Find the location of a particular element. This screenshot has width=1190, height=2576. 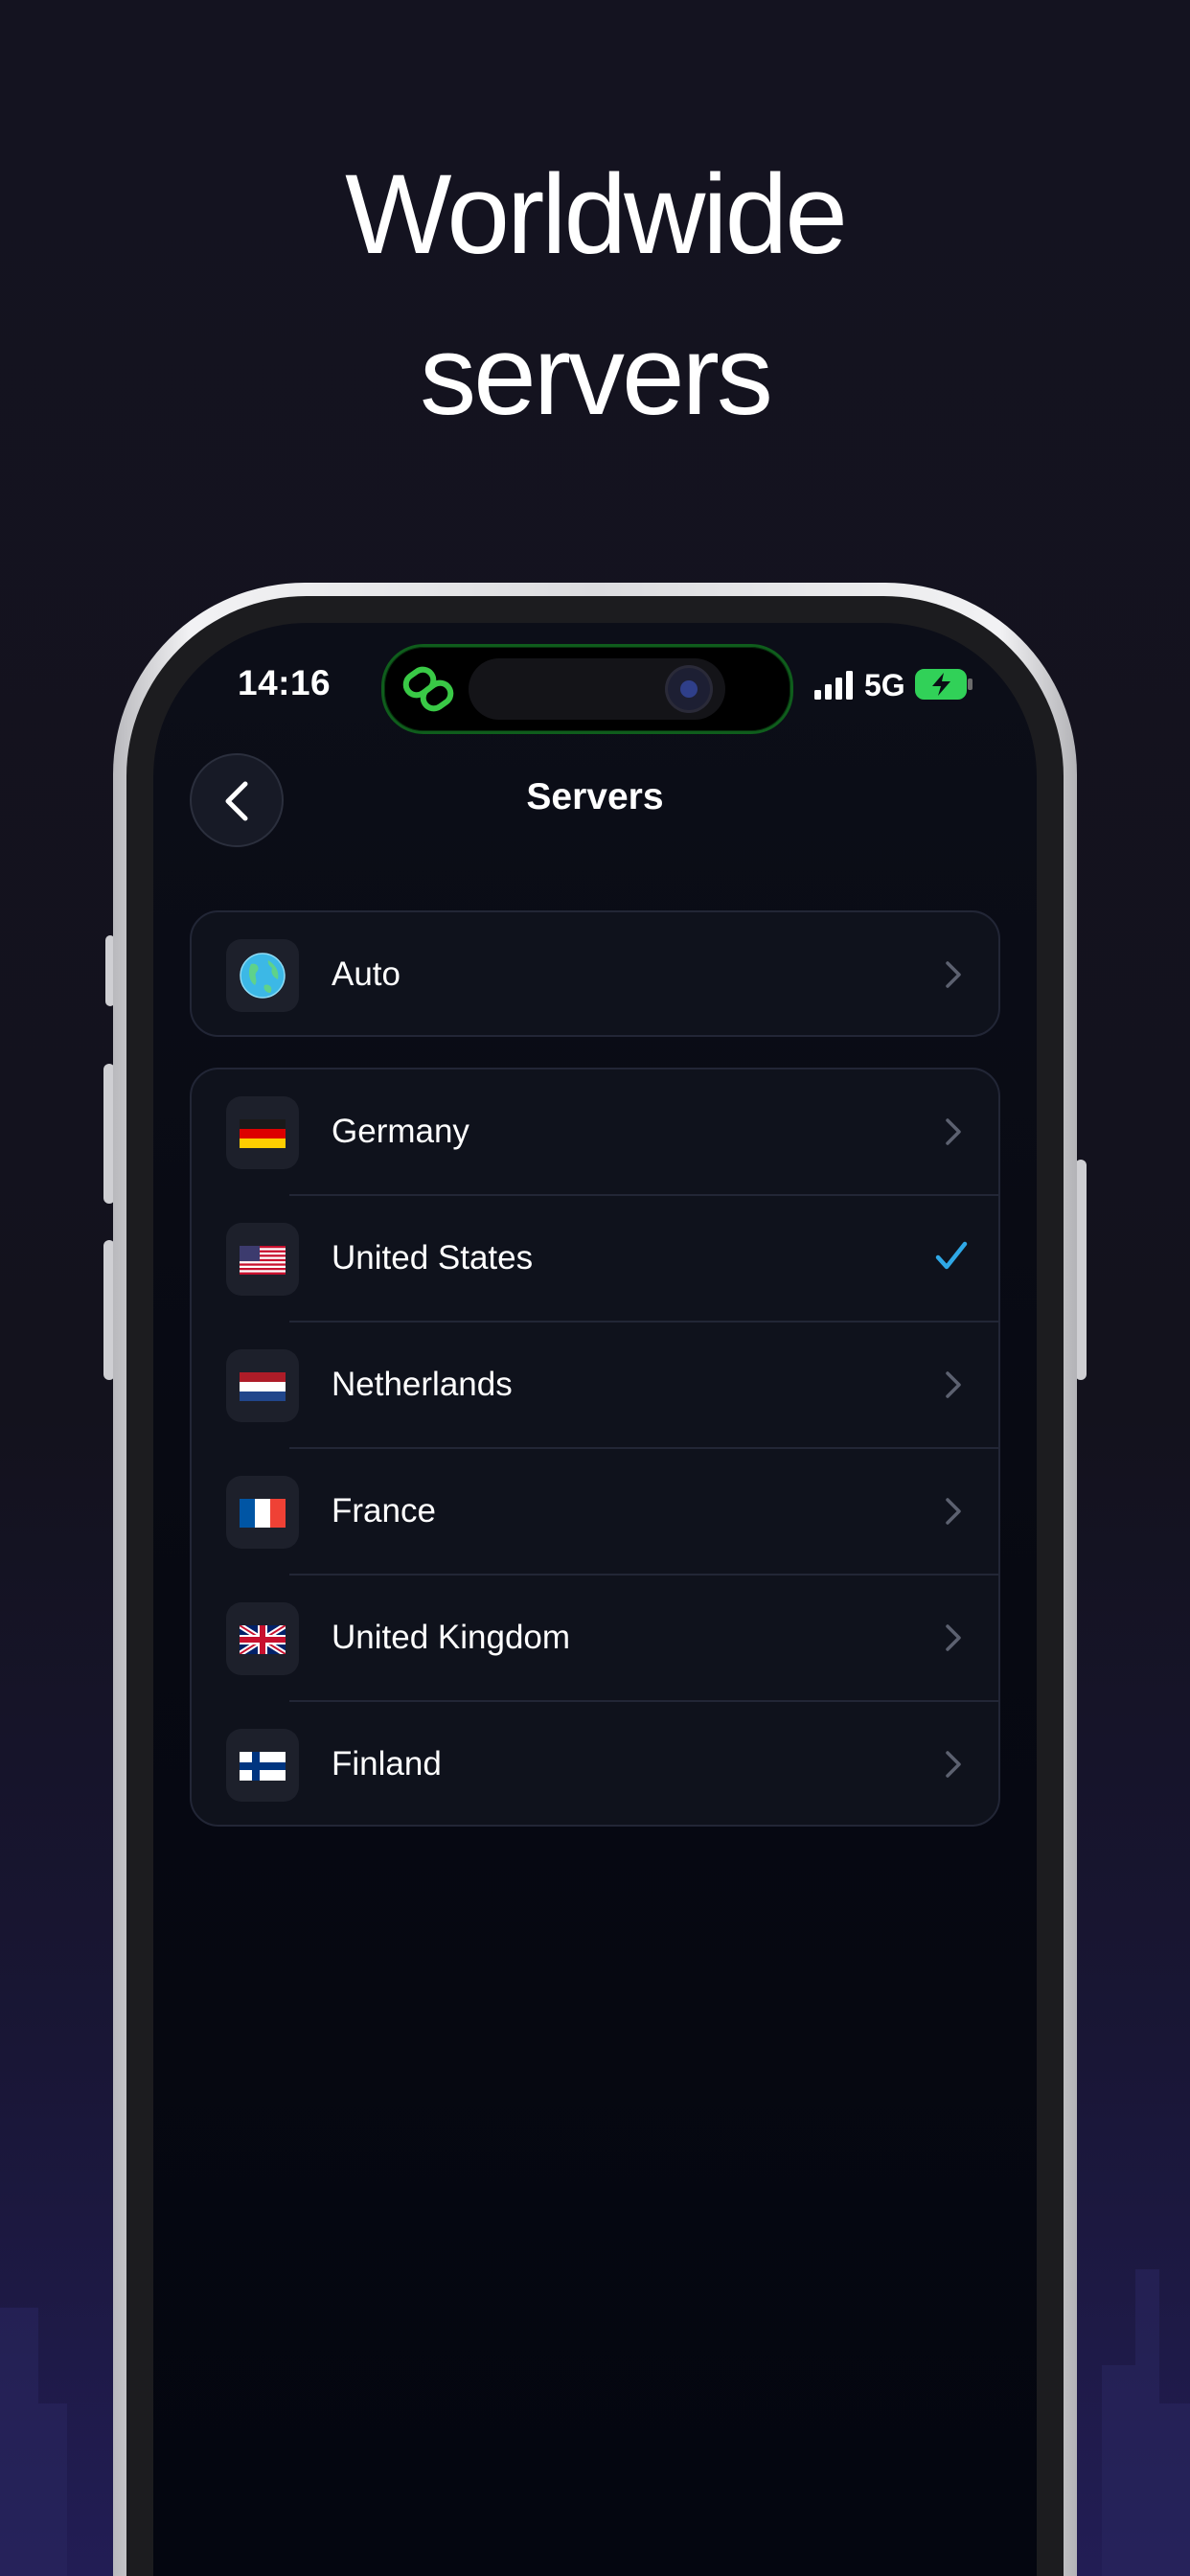

server-row-united-kingdom: United Kingdom is located at coordinates (595, 1639).